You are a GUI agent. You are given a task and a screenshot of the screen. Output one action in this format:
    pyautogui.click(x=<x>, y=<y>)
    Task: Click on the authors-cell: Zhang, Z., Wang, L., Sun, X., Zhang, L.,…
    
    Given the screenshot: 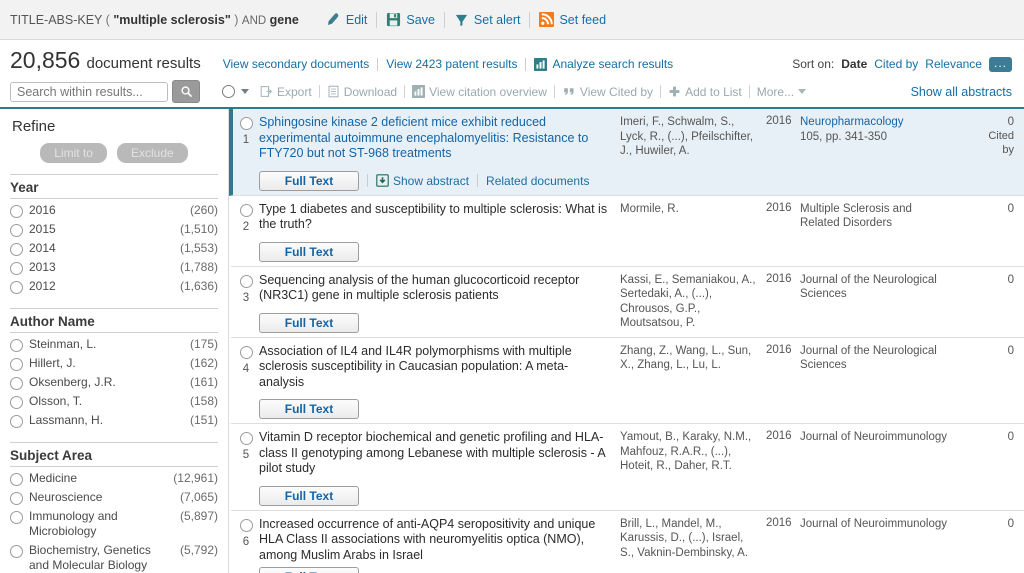 What is the action you would take?
    pyautogui.click(x=693, y=382)
    